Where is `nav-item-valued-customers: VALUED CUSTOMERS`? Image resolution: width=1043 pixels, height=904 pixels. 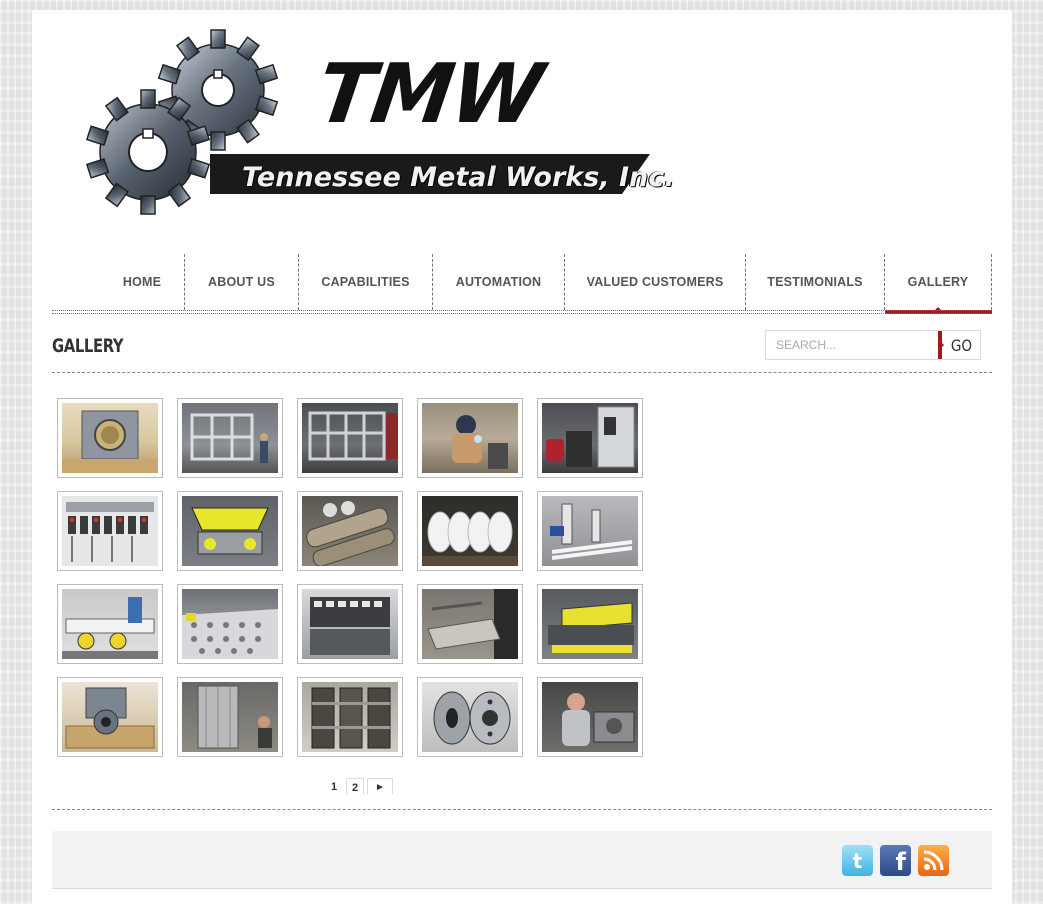 nav-item-valued-customers: VALUED CUSTOMERS is located at coordinates (654, 282).